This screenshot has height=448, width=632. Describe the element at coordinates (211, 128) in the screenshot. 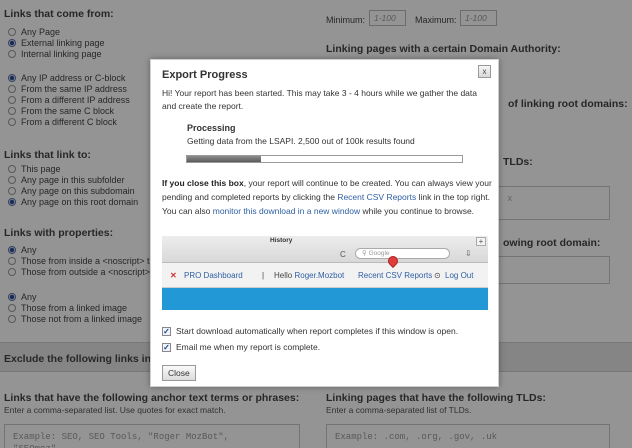

I see `processing-title: Processing` at that location.